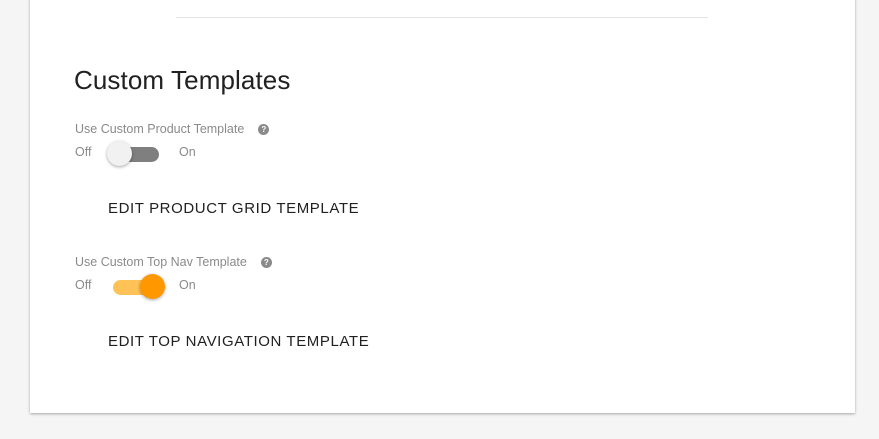 The image size is (879, 439). I want to click on product-template-toggle-row: Off On, so click(175, 154).